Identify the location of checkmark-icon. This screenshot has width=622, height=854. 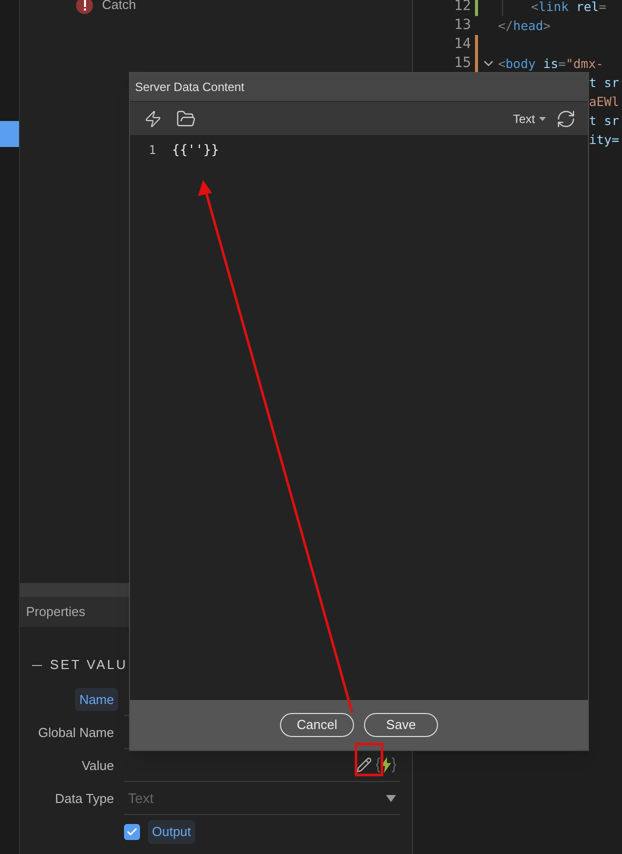
(132, 832).